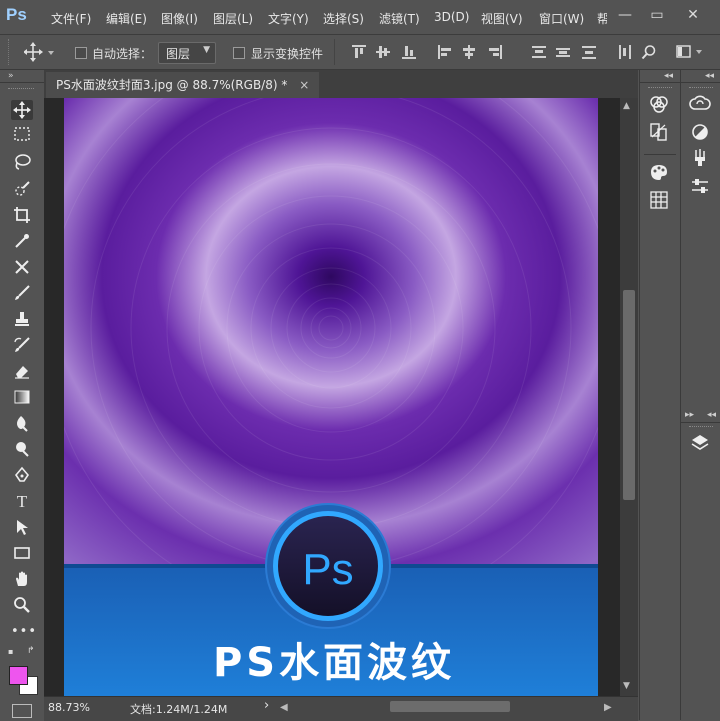 This screenshot has width=720, height=721. Describe the element at coordinates (451, 17) in the screenshot. I see `menu-3d: 3D(D)` at that location.